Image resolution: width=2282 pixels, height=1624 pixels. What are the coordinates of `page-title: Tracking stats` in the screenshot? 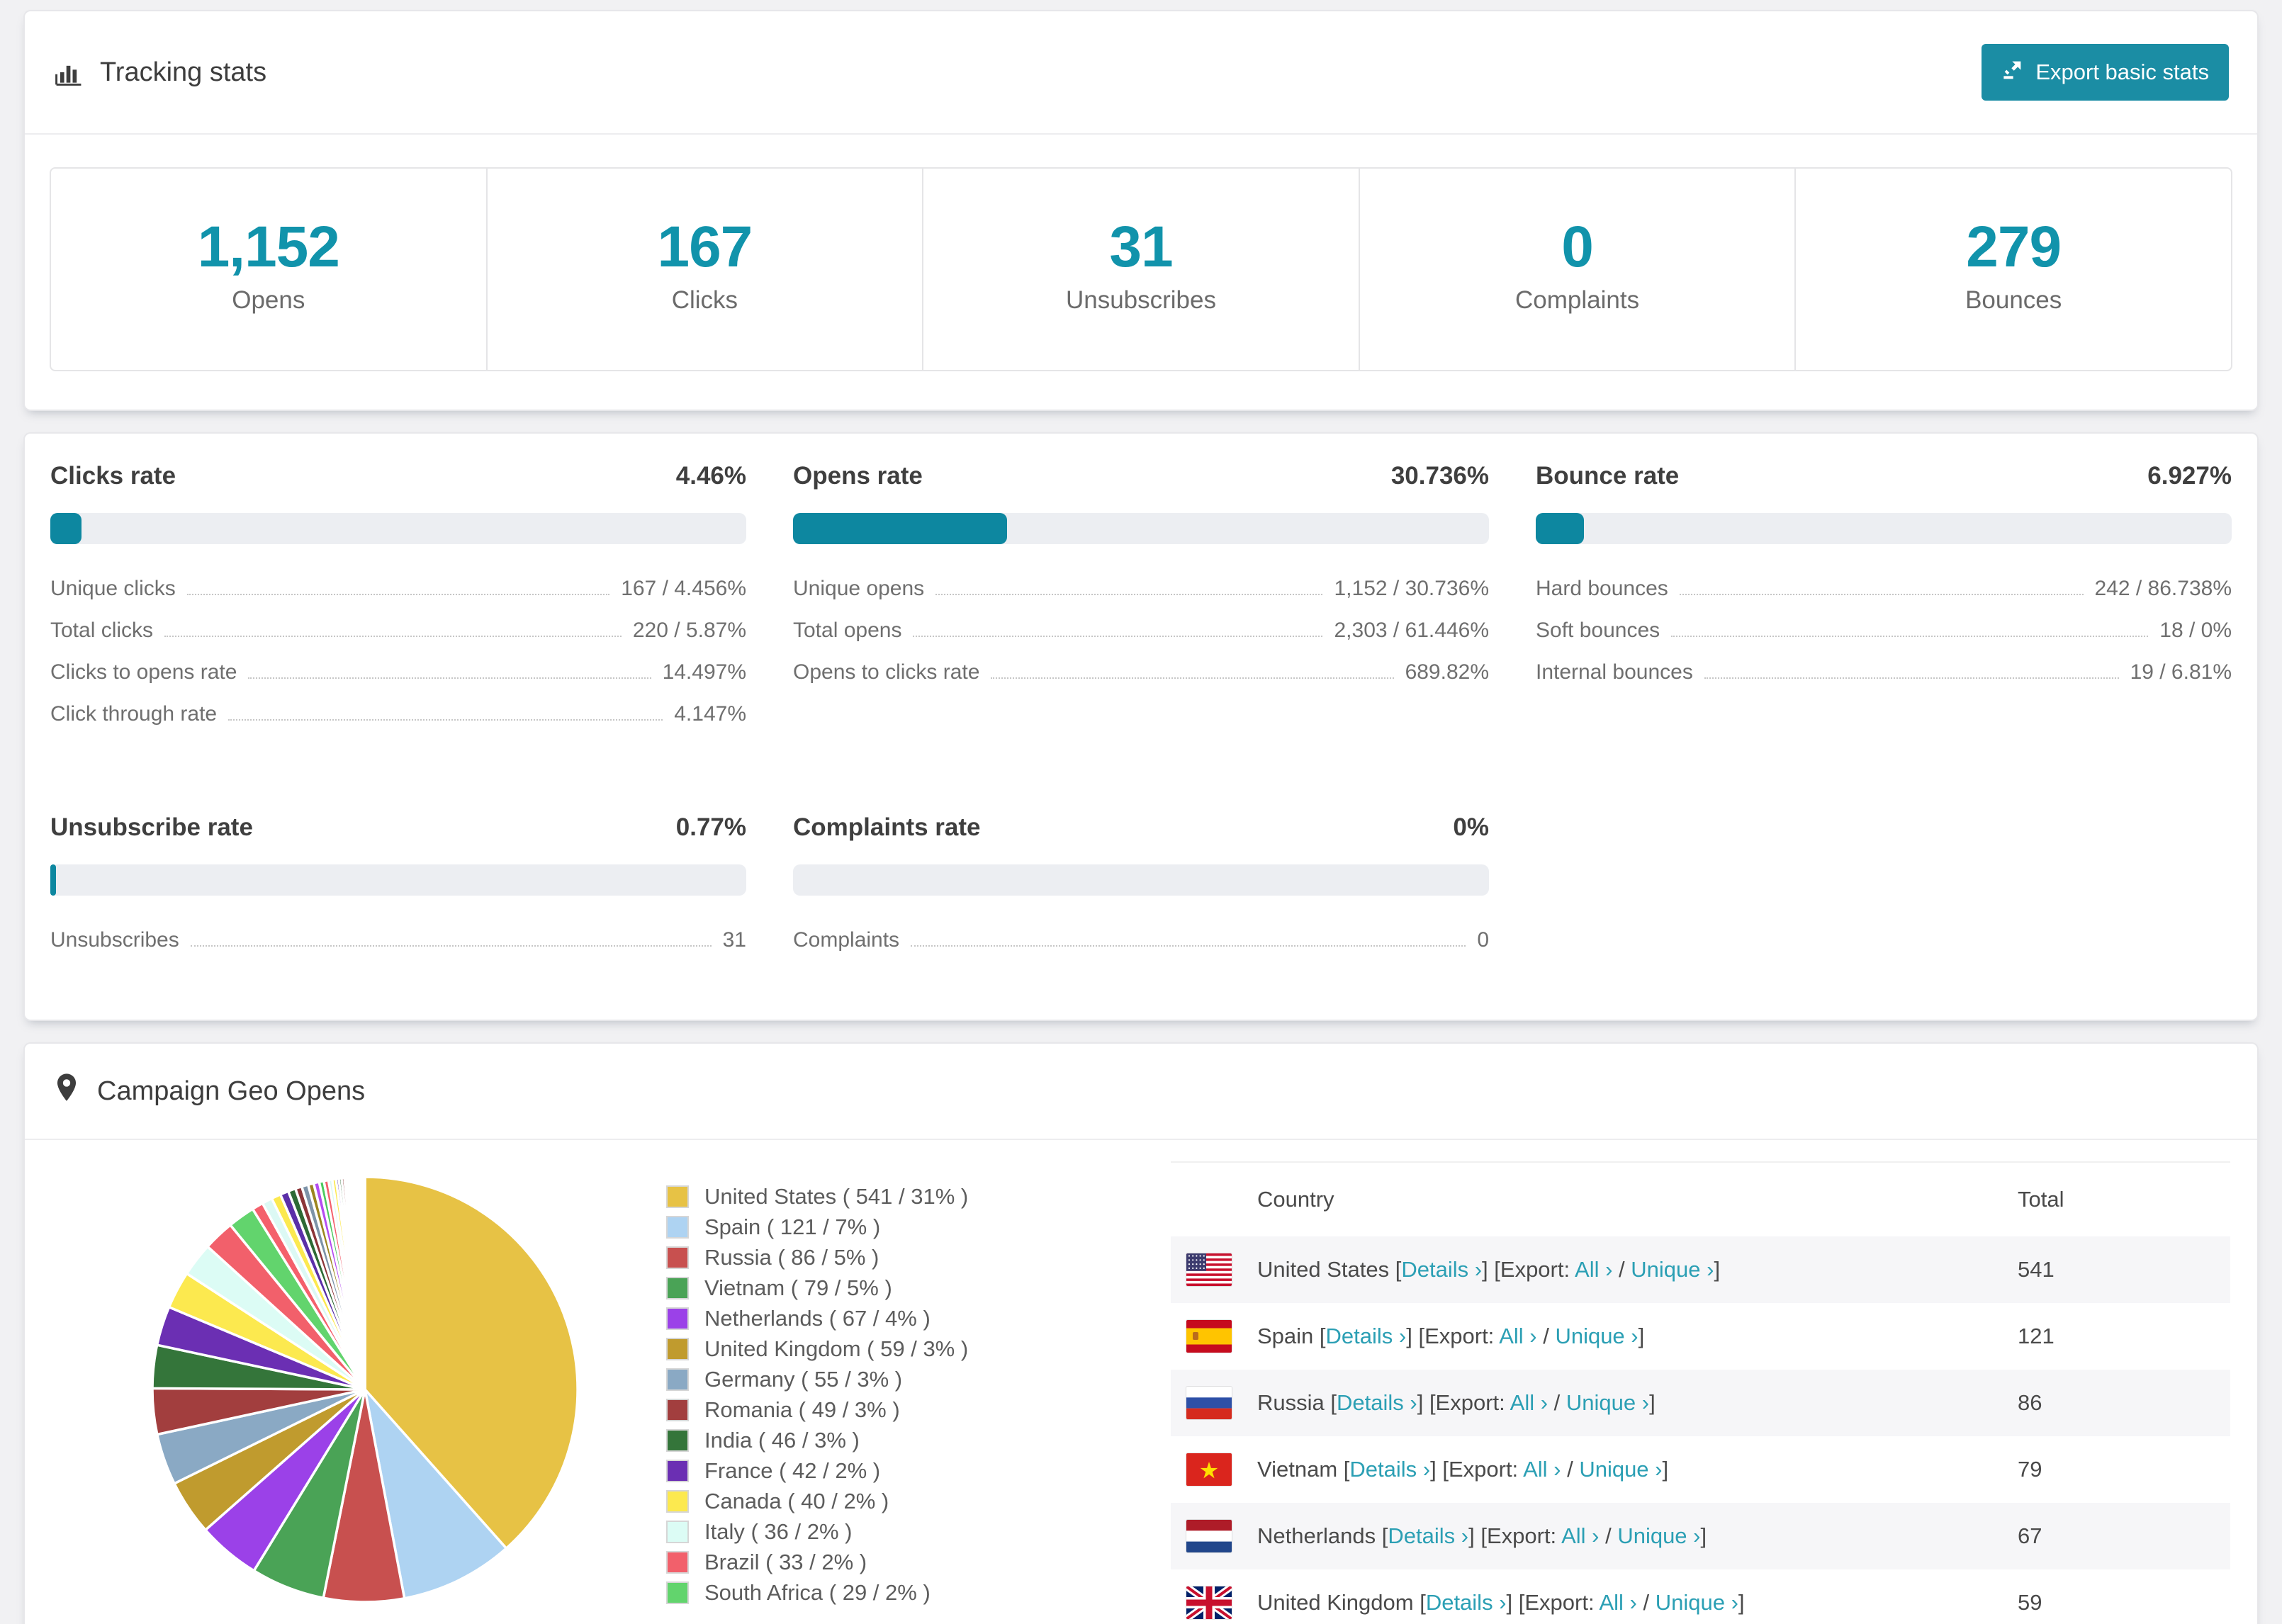 It's located at (184, 72).